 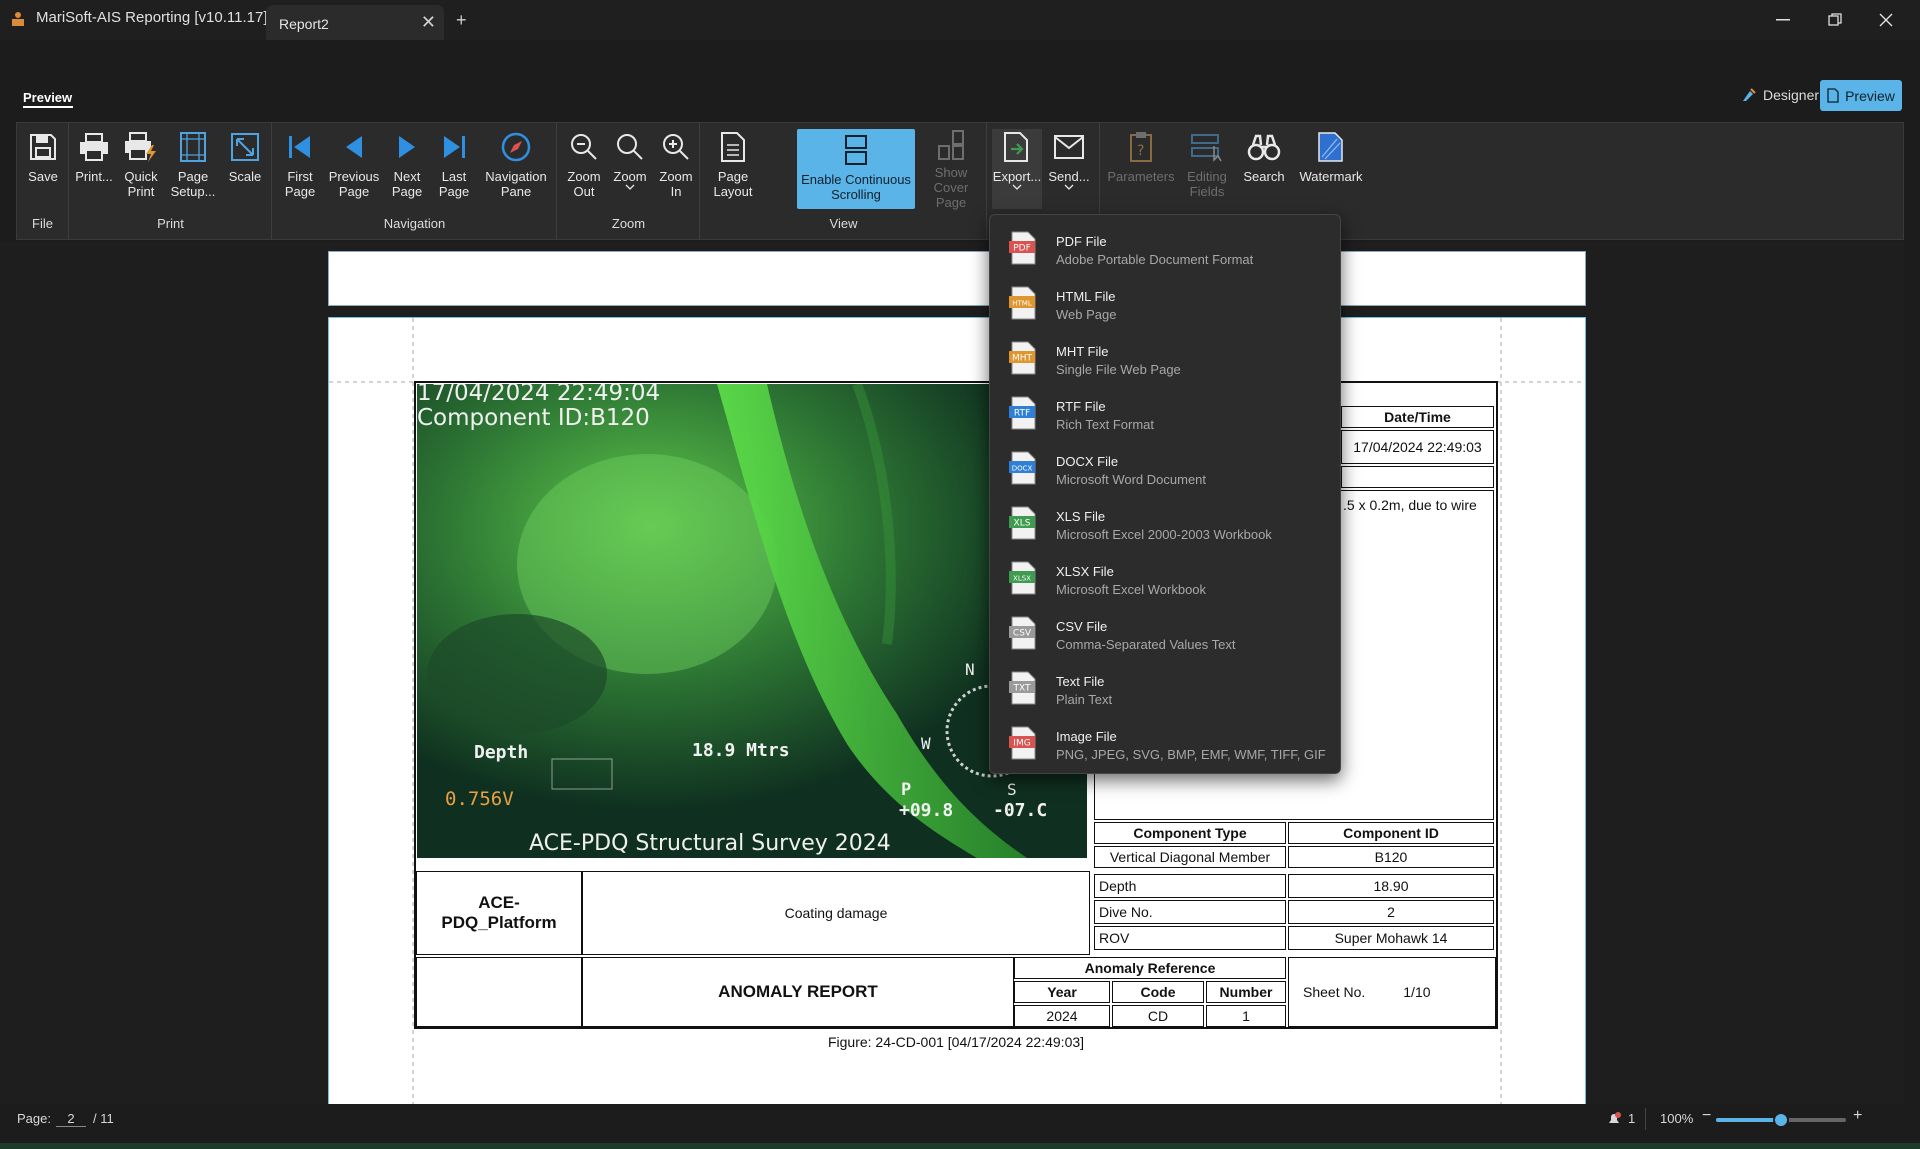 What do you see at coordinates (461, 20) in the screenshot?
I see `new-tab-button: +` at bounding box center [461, 20].